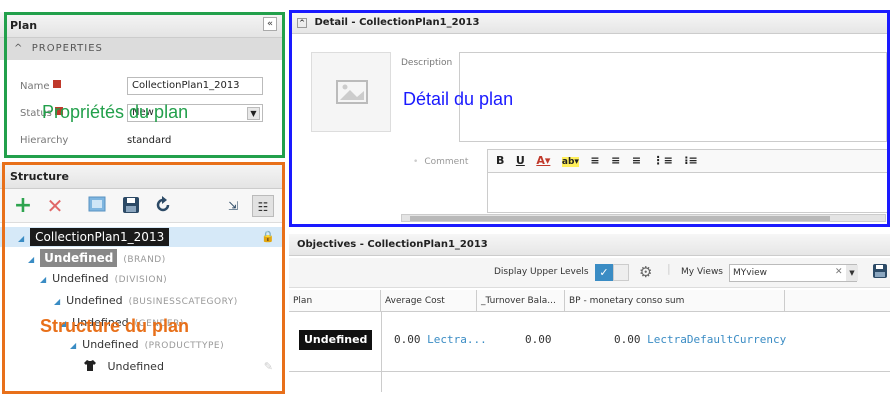 This screenshot has width=890, height=394. What do you see at coordinates (268, 367) in the screenshot?
I see `edit-icon: ✎` at bounding box center [268, 367].